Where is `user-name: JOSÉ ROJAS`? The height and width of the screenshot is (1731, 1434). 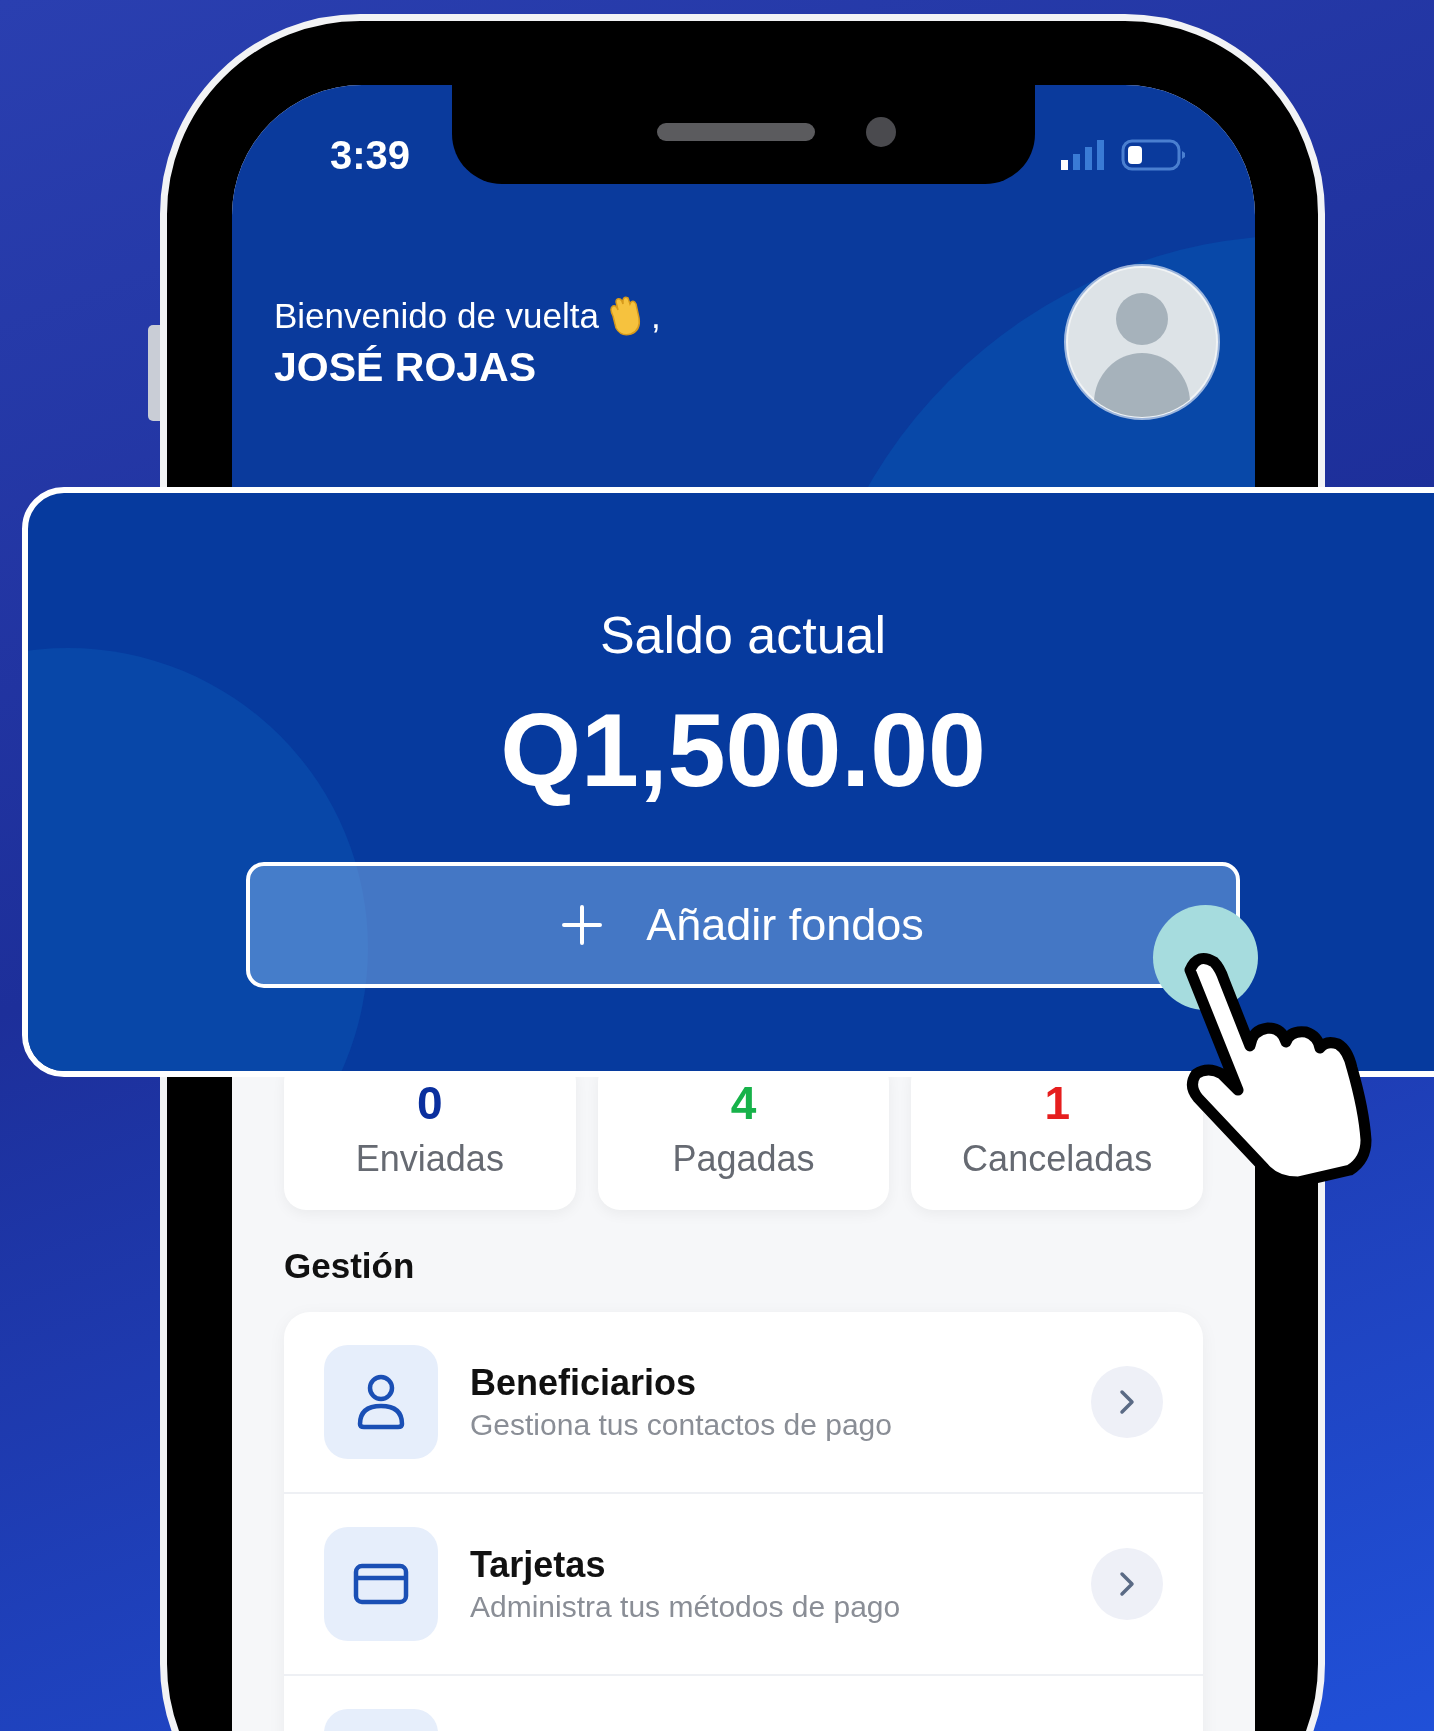
user-name: JOSÉ ROJAS is located at coordinates (406, 367).